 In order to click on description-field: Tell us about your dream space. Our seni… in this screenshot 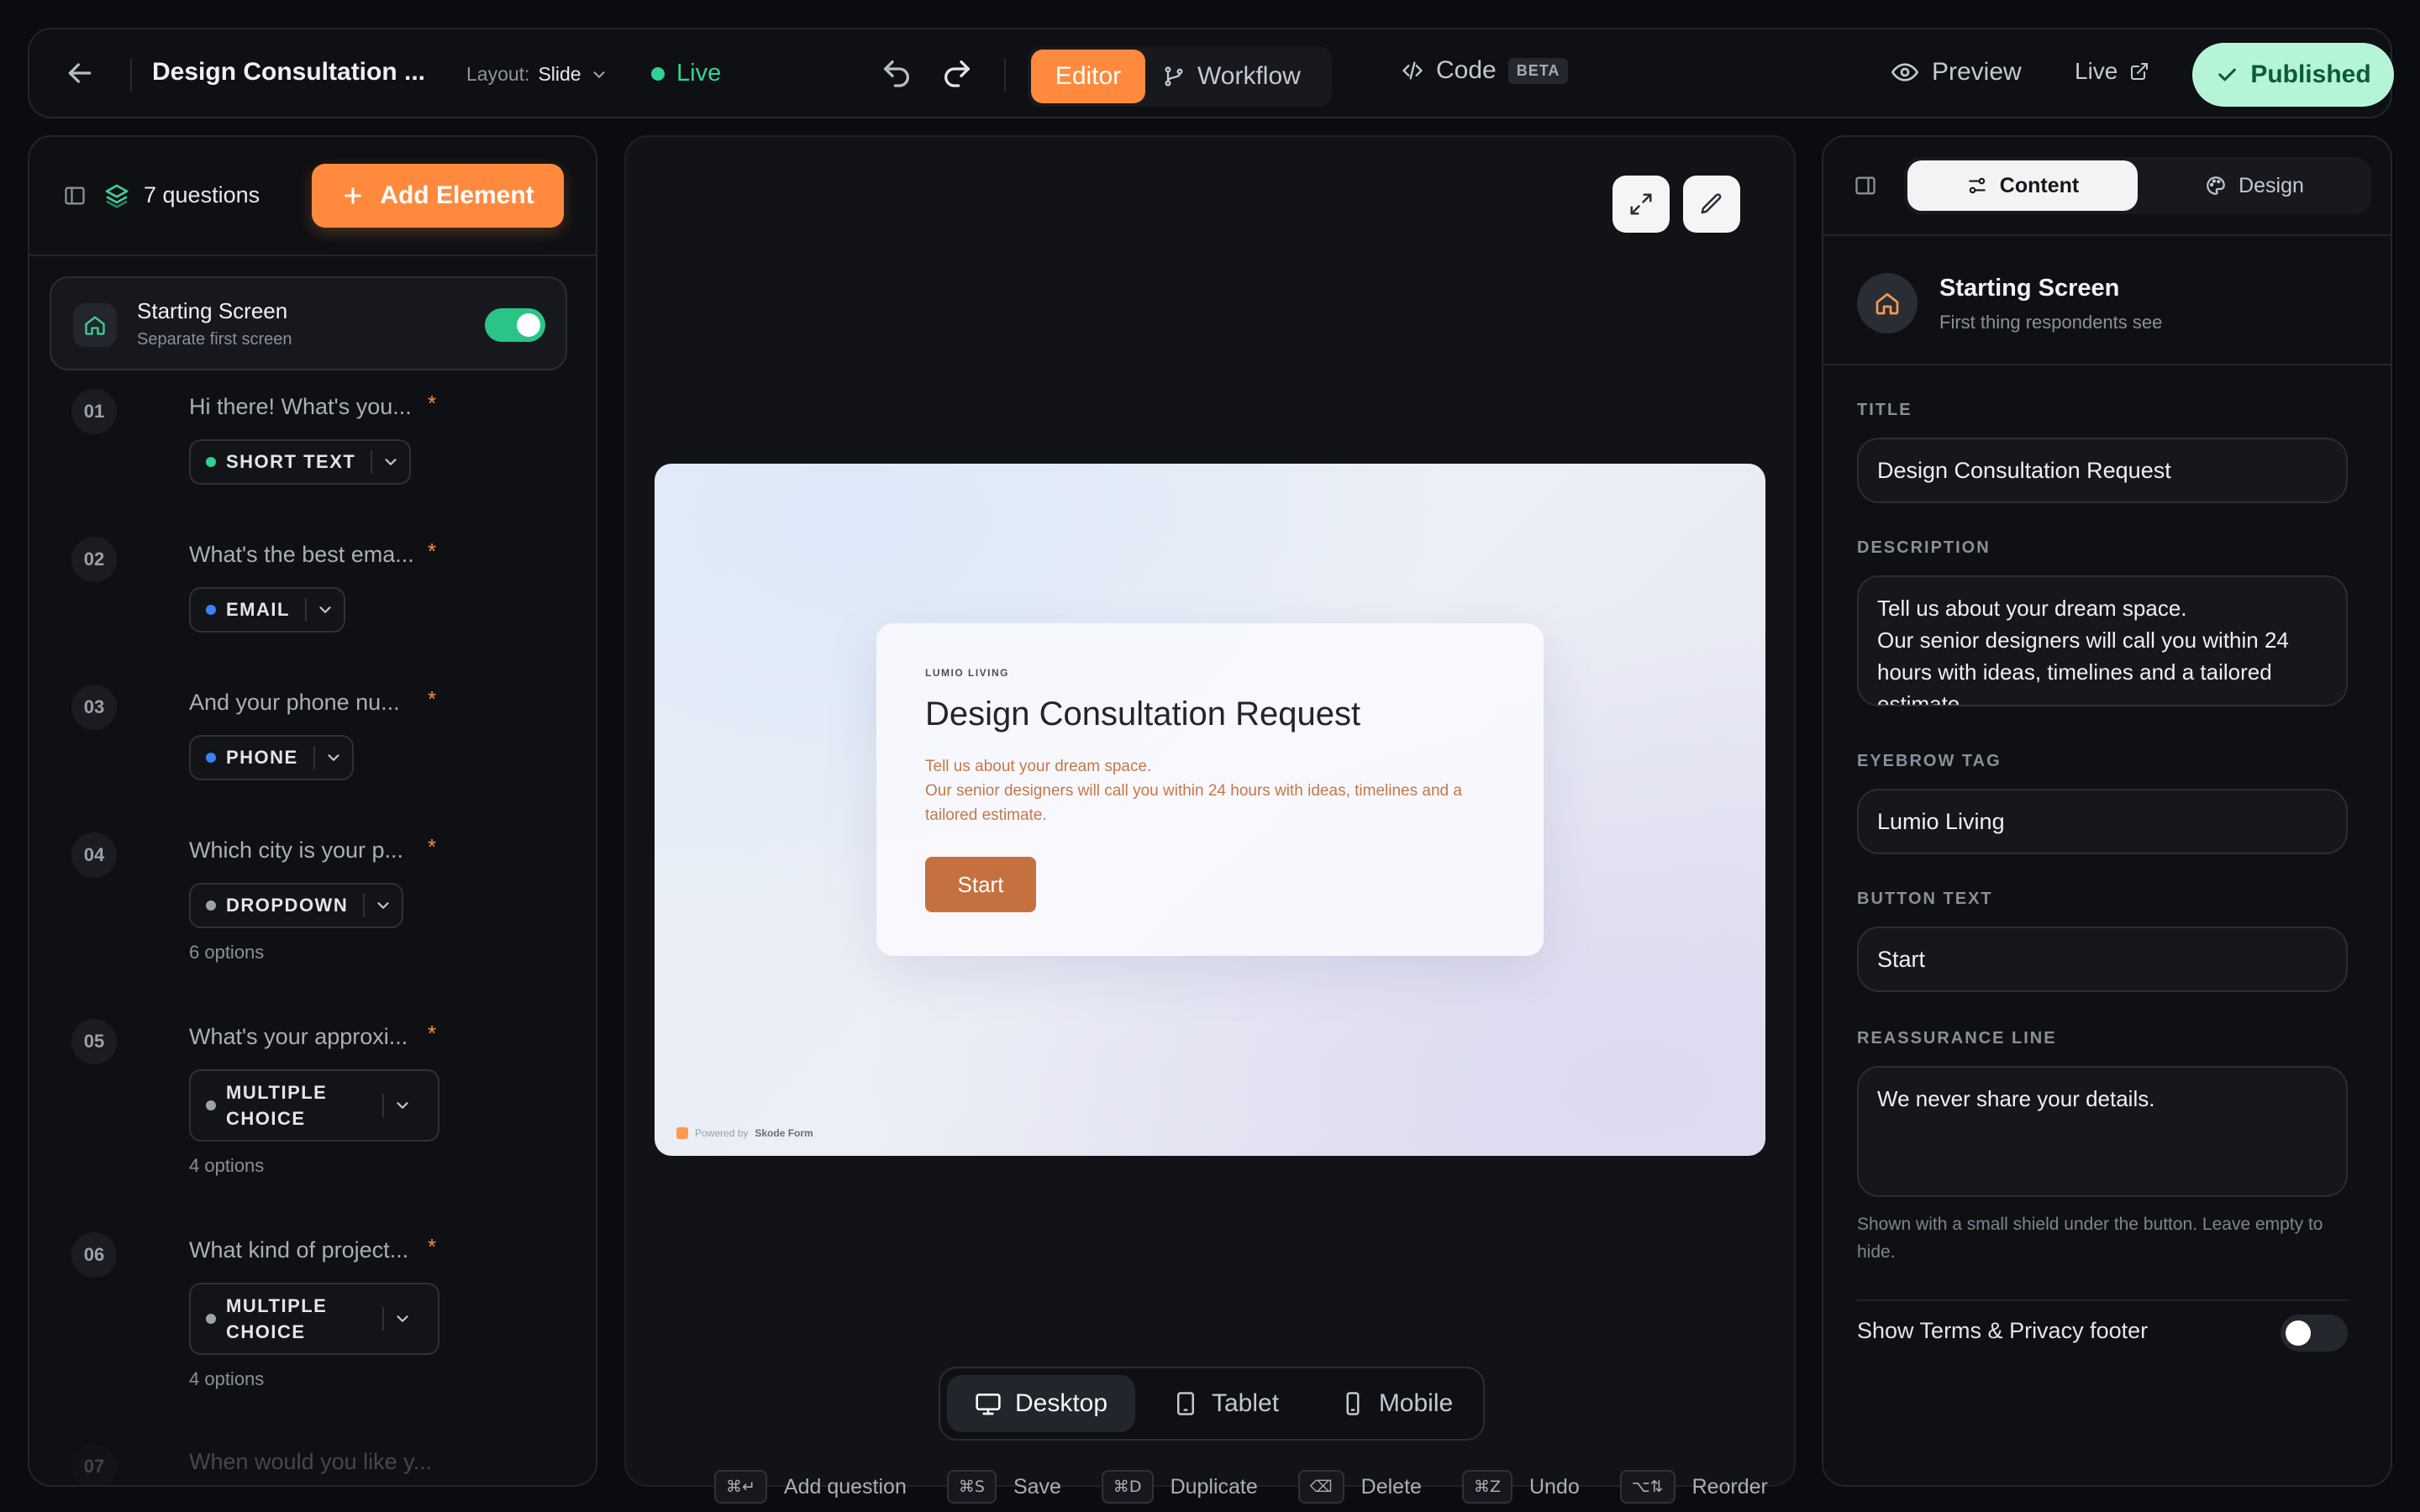, I will do `click(2102, 640)`.